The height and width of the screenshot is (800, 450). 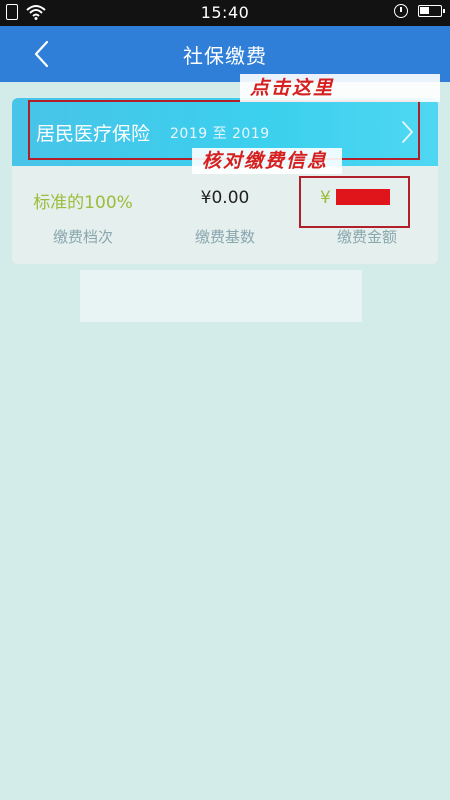 What do you see at coordinates (340, 88) in the screenshot?
I see `annotation-click-here: 点击这里` at bounding box center [340, 88].